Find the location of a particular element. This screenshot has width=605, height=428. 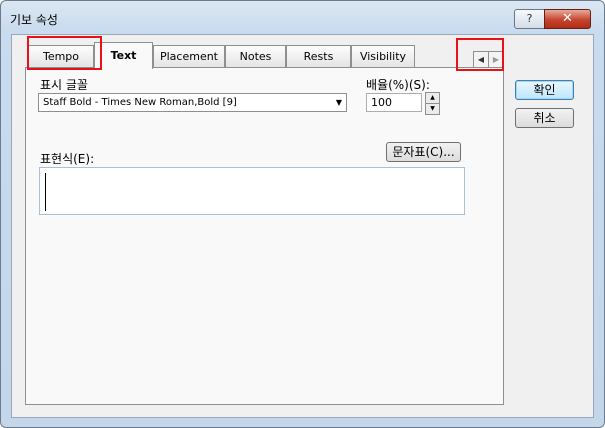

tempo-tab-highlight is located at coordinates (64, 53).